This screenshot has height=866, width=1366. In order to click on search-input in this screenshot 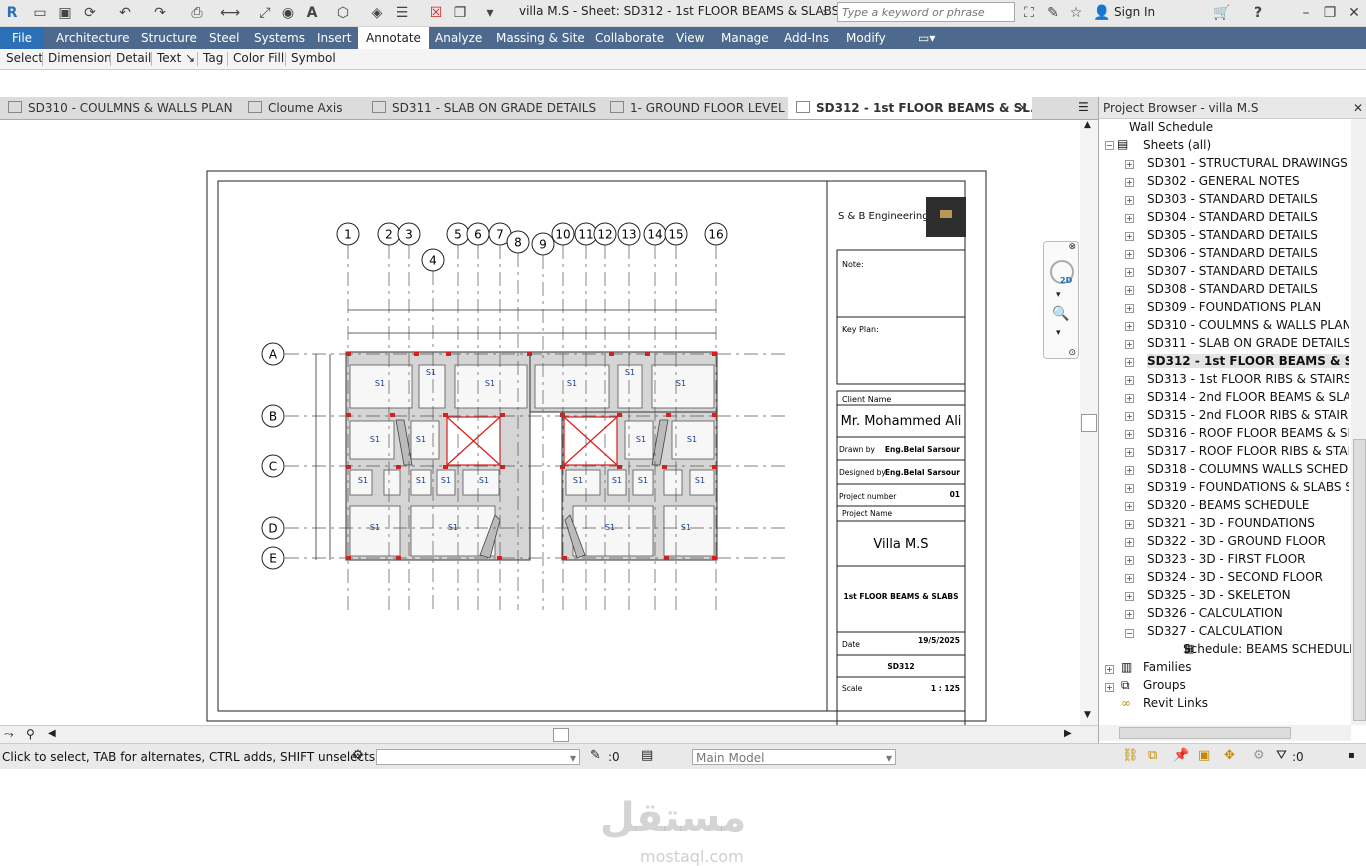, I will do `click(926, 12)`.